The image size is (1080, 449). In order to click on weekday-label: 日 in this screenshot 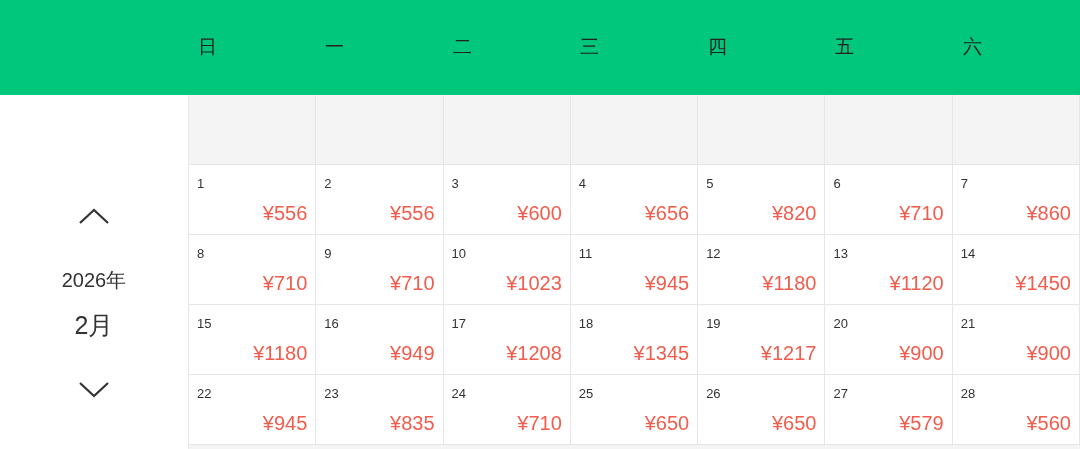, I will do `click(207, 47)`.